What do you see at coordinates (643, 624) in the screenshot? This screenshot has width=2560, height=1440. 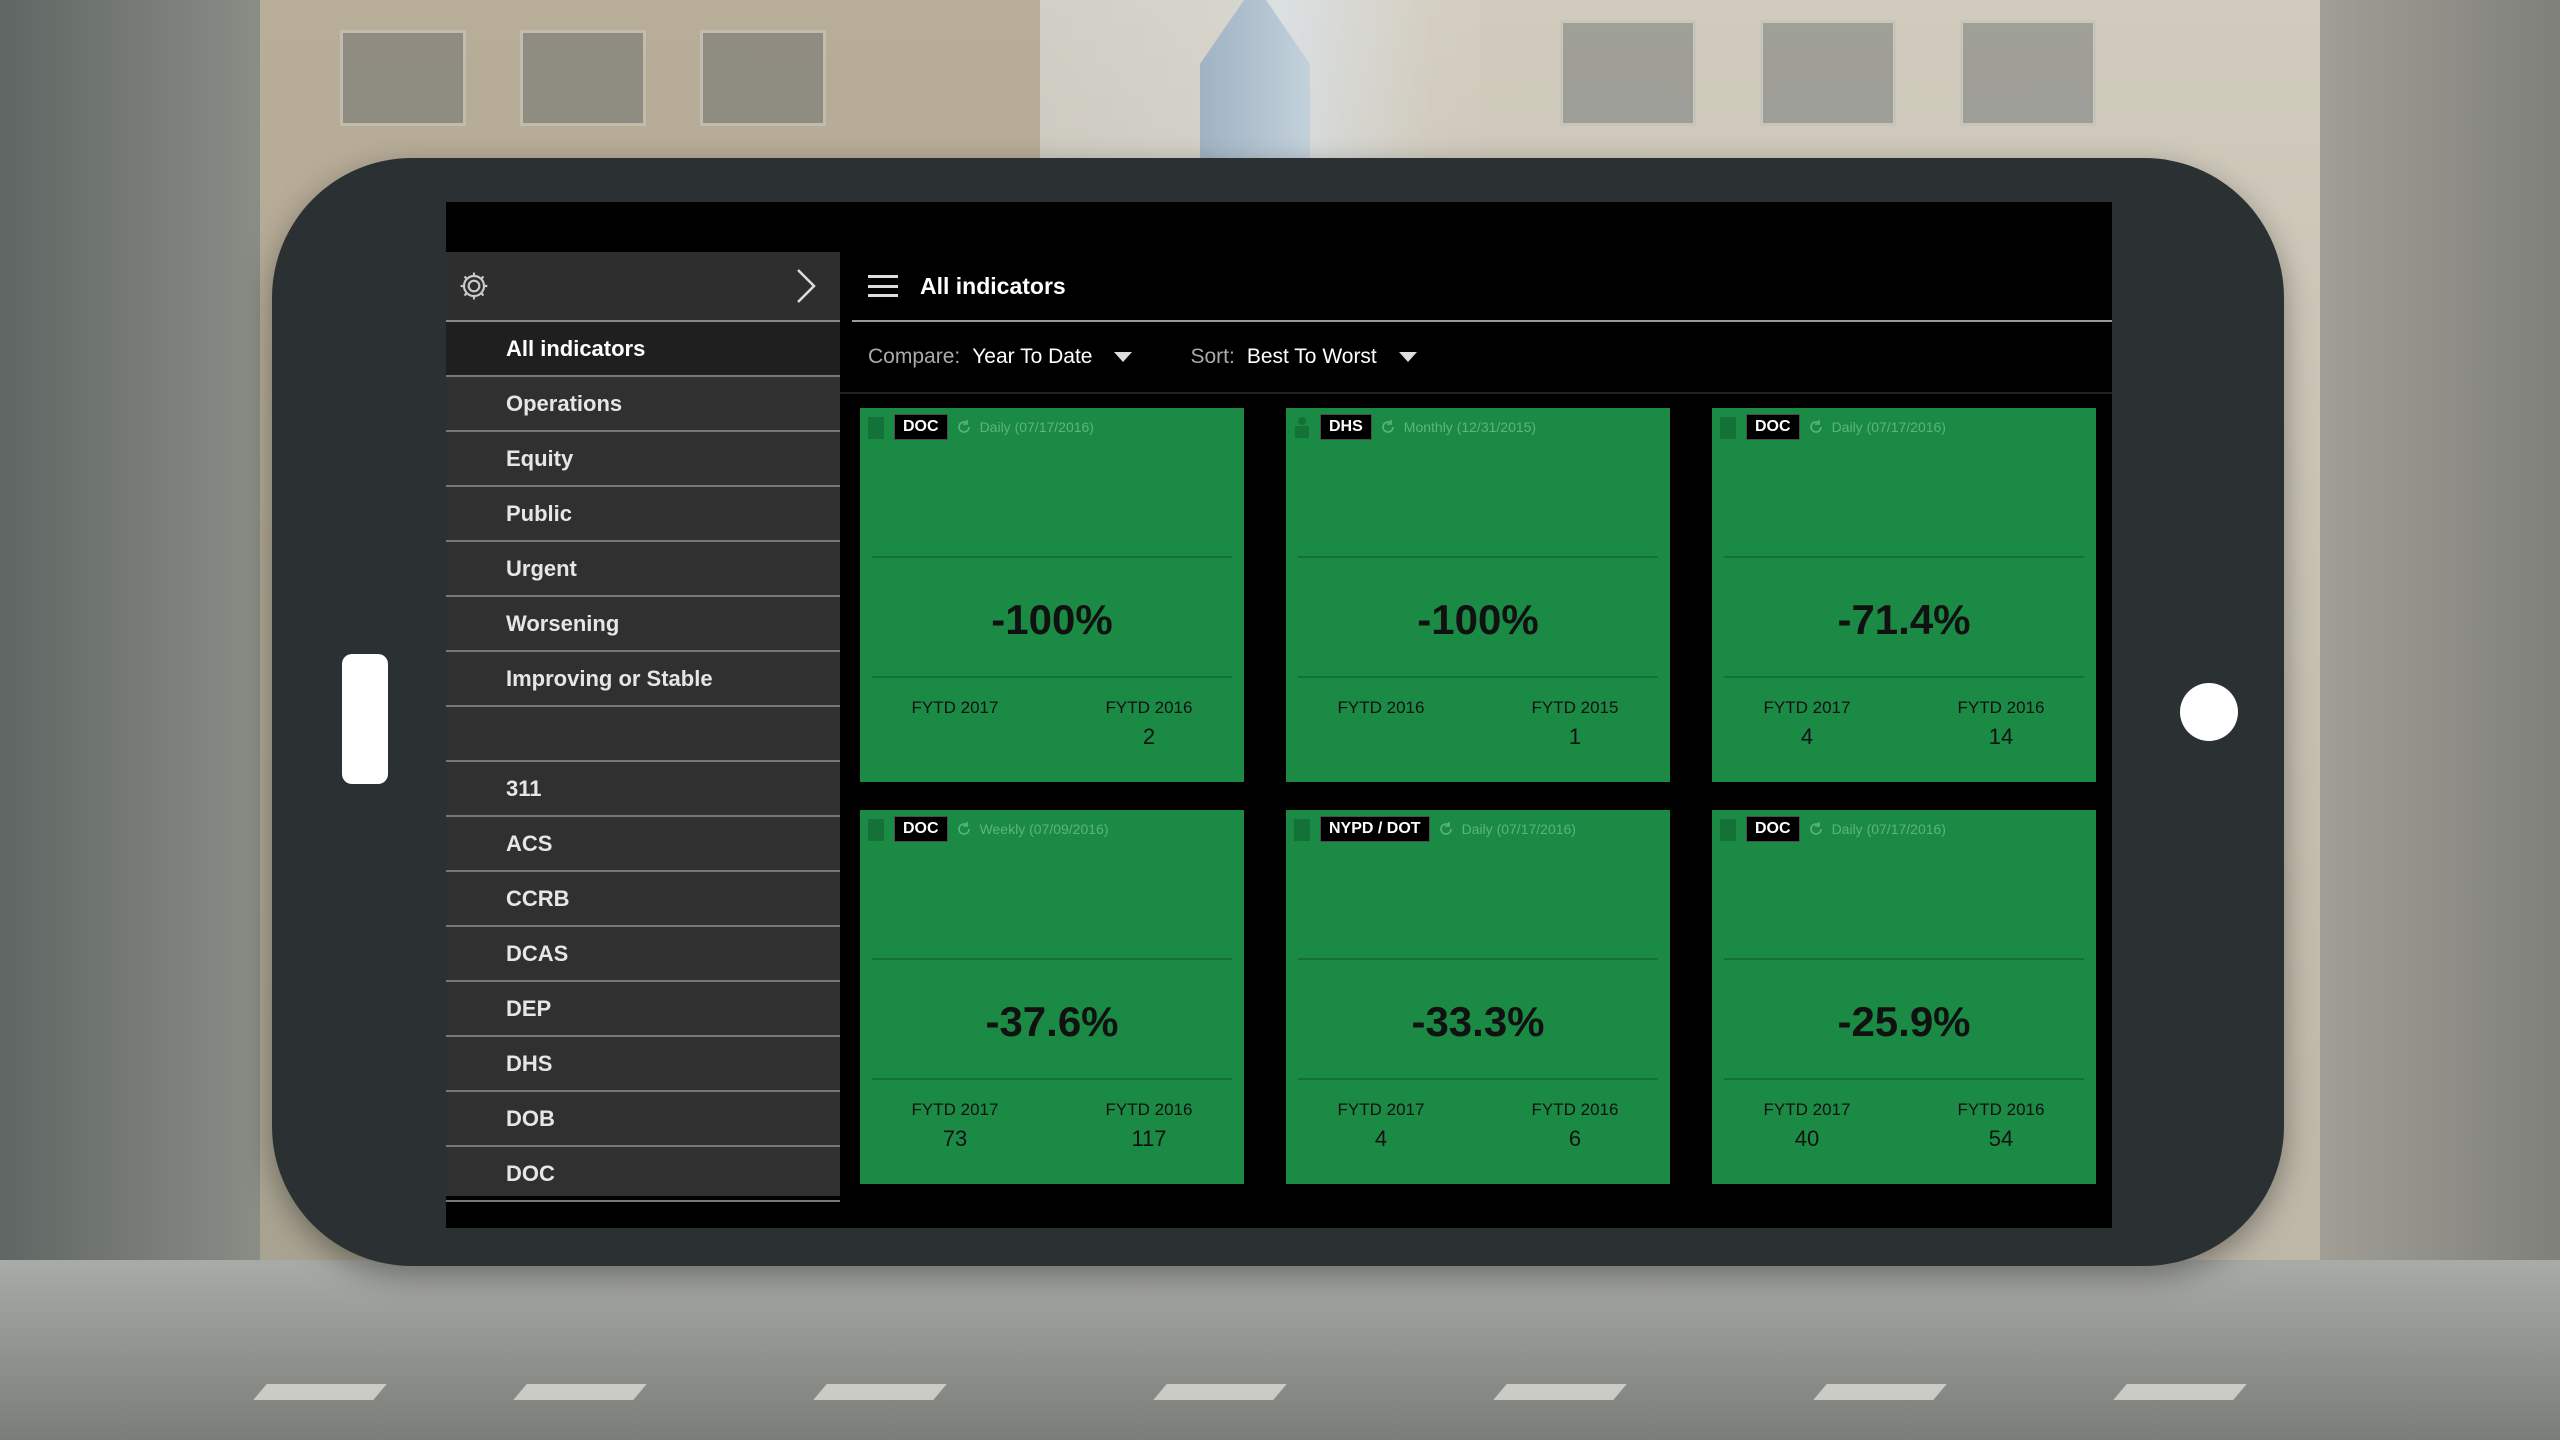 I see `sidebar-item-worsening: Worsening` at bounding box center [643, 624].